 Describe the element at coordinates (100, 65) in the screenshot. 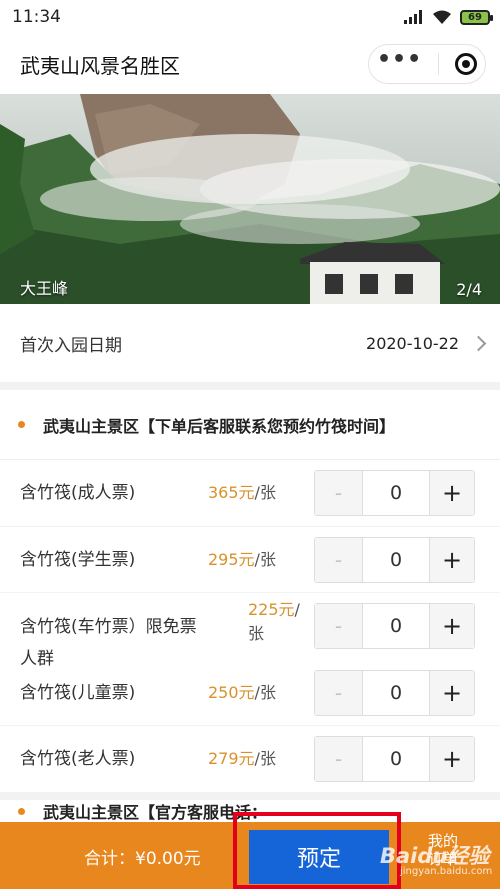

I see `page-title: 武夷山风景名胜区` at that location.